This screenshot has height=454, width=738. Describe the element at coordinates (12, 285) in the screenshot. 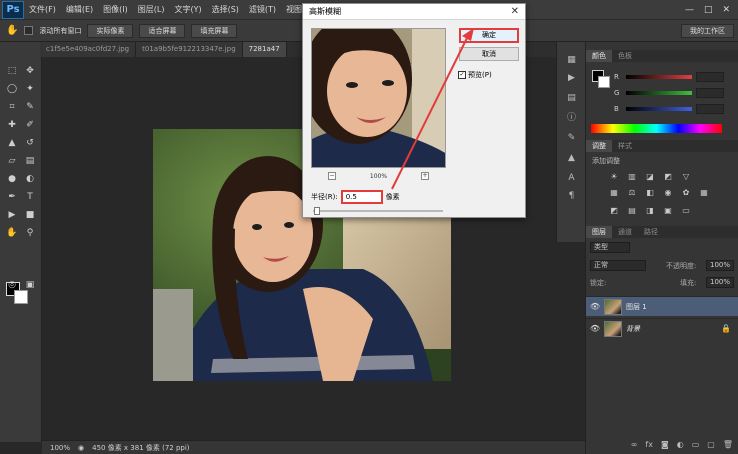

I see `quick-mask-icon: ◎` at that location.